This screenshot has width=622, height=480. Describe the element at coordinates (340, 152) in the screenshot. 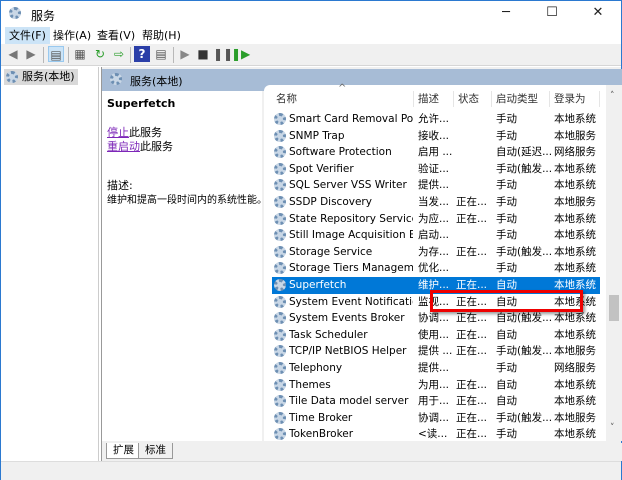

I see `service-name: Software Protection` at that location.